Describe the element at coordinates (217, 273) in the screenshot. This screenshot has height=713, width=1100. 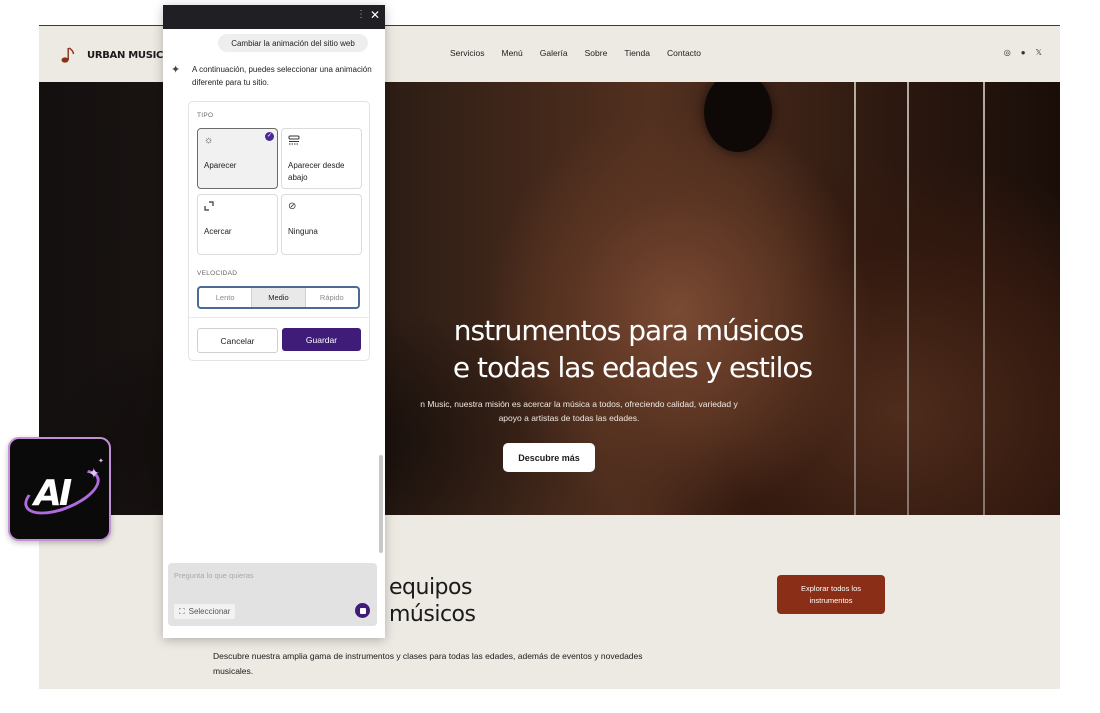
I see `speed-label: VELOCIDAD` at that location.